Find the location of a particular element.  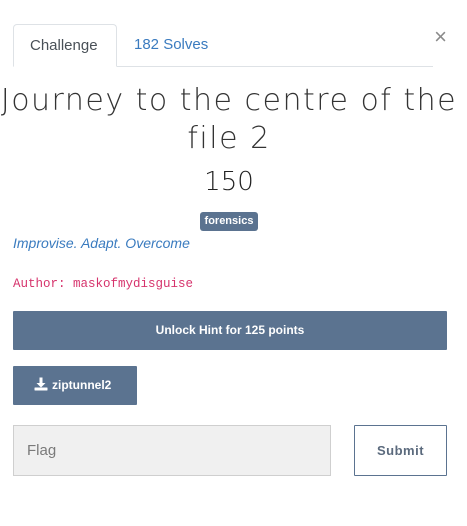

close-button: × is located at coordinates (440, 37).